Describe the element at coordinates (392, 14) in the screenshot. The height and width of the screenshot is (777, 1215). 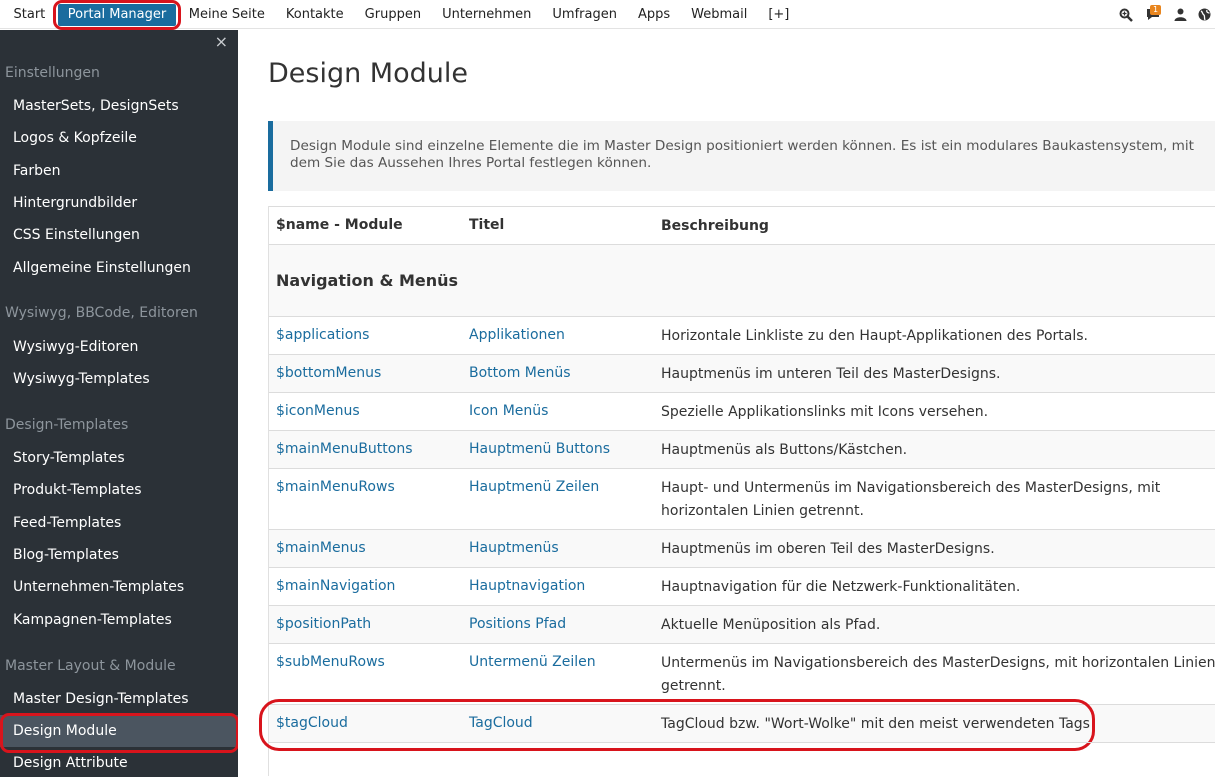
I see `nav-gruppen: Gruppen` at that location.